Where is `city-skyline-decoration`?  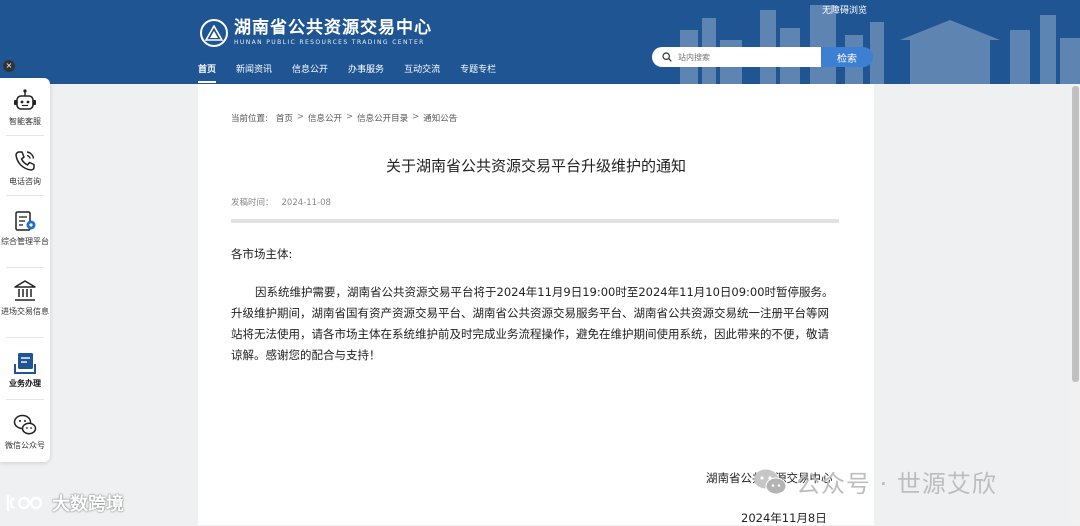
city-skyline-decoration is located at coordinates (880, 44).